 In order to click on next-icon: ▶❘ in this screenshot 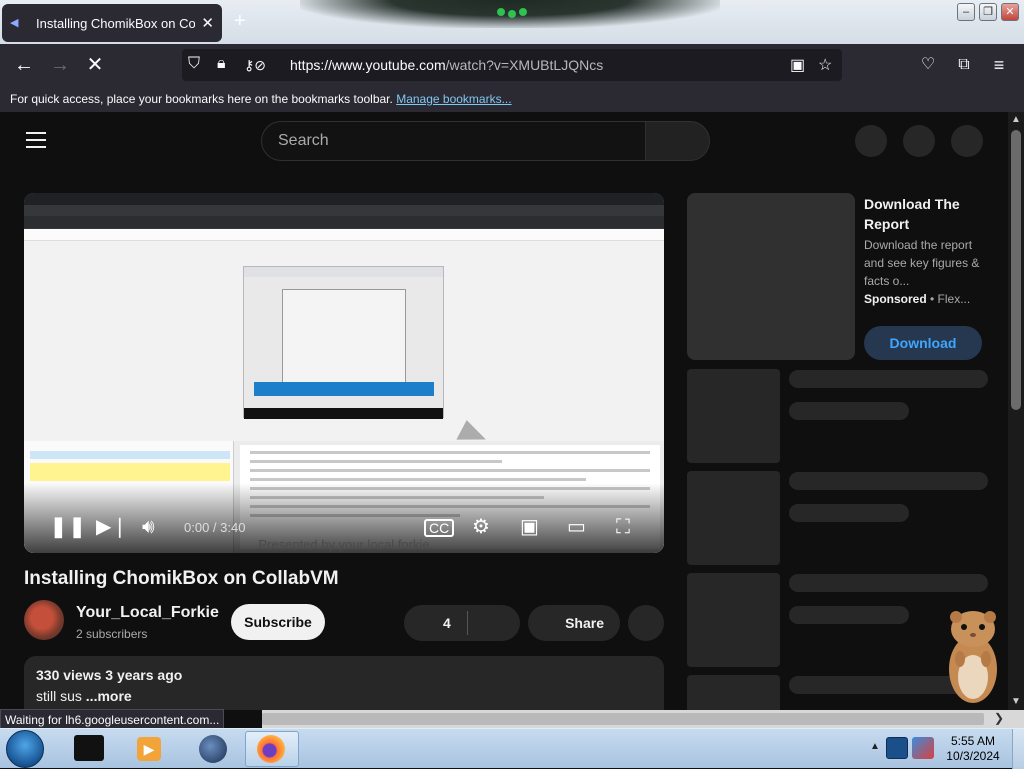, I will do `click(112, 527)`.